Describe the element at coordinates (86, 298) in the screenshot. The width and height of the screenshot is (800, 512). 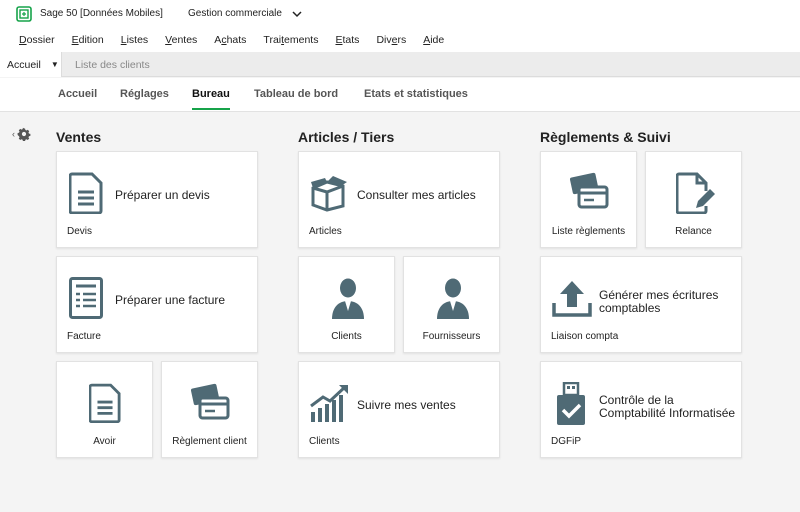
I see `invoice-icon` at that location.